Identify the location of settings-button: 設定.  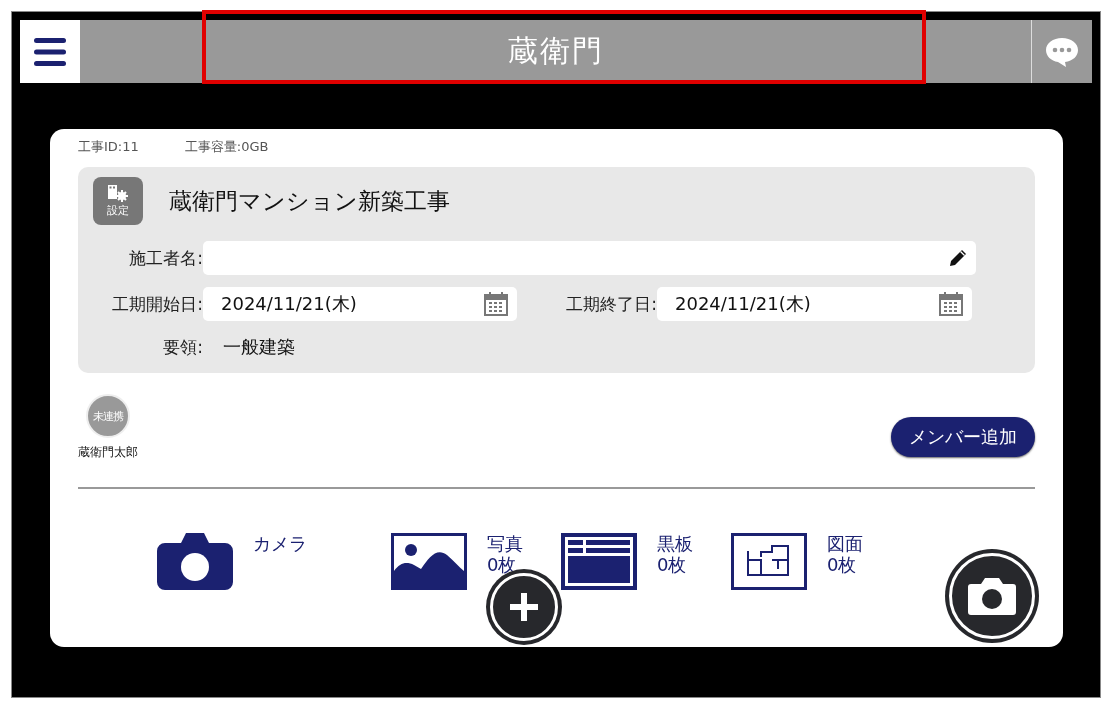
(118, 201).